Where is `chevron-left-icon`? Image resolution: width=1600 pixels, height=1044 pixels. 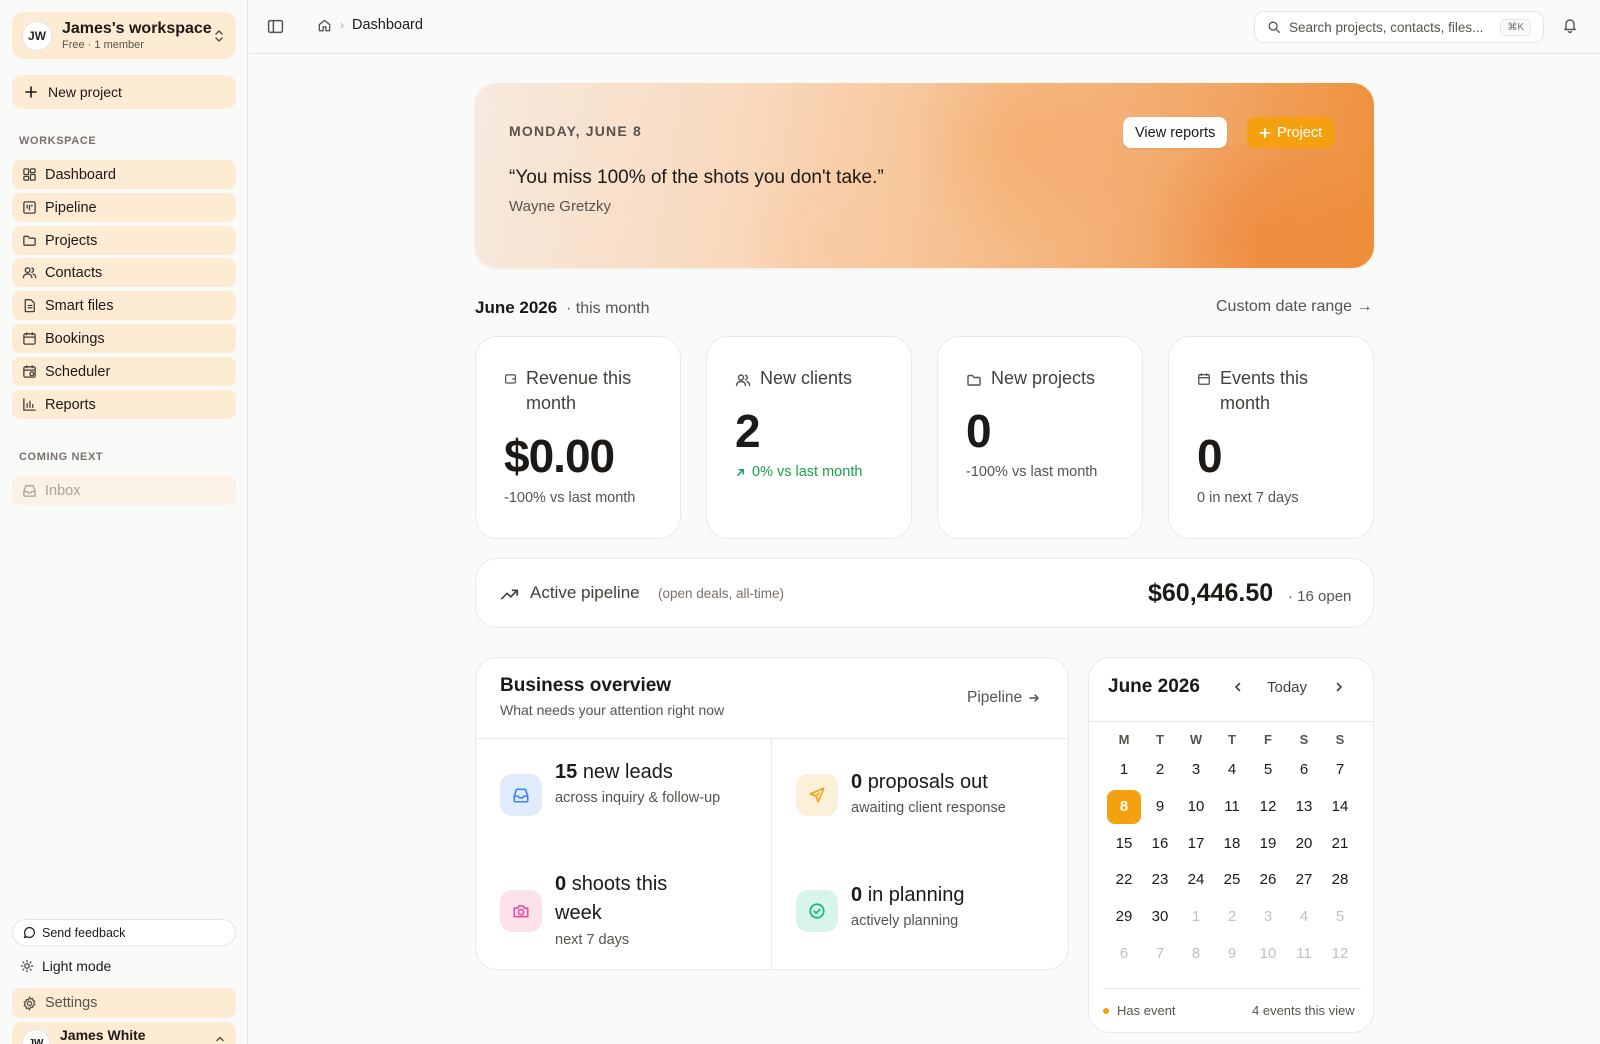
chevron-left-icon is located at coordinates (1238, 687).